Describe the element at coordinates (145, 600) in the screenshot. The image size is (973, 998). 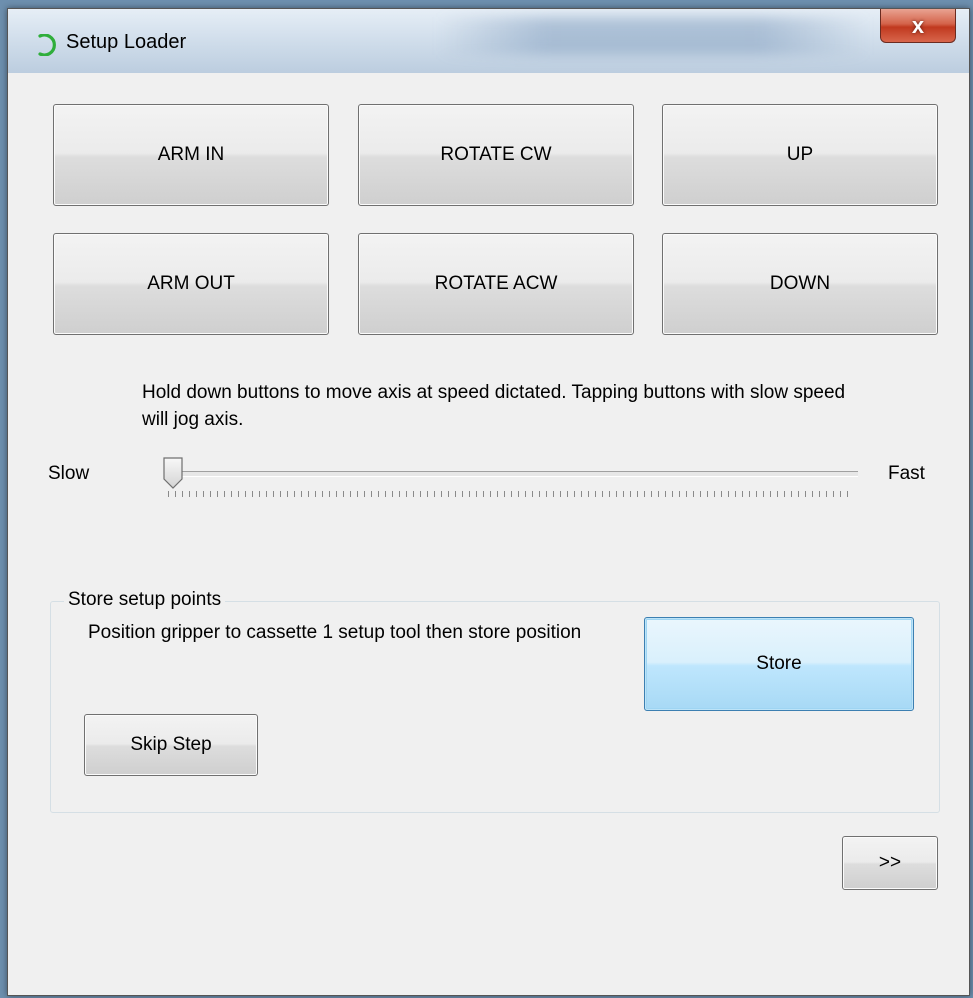
I see `store-setup-points-legend: Store setup points` at that location.